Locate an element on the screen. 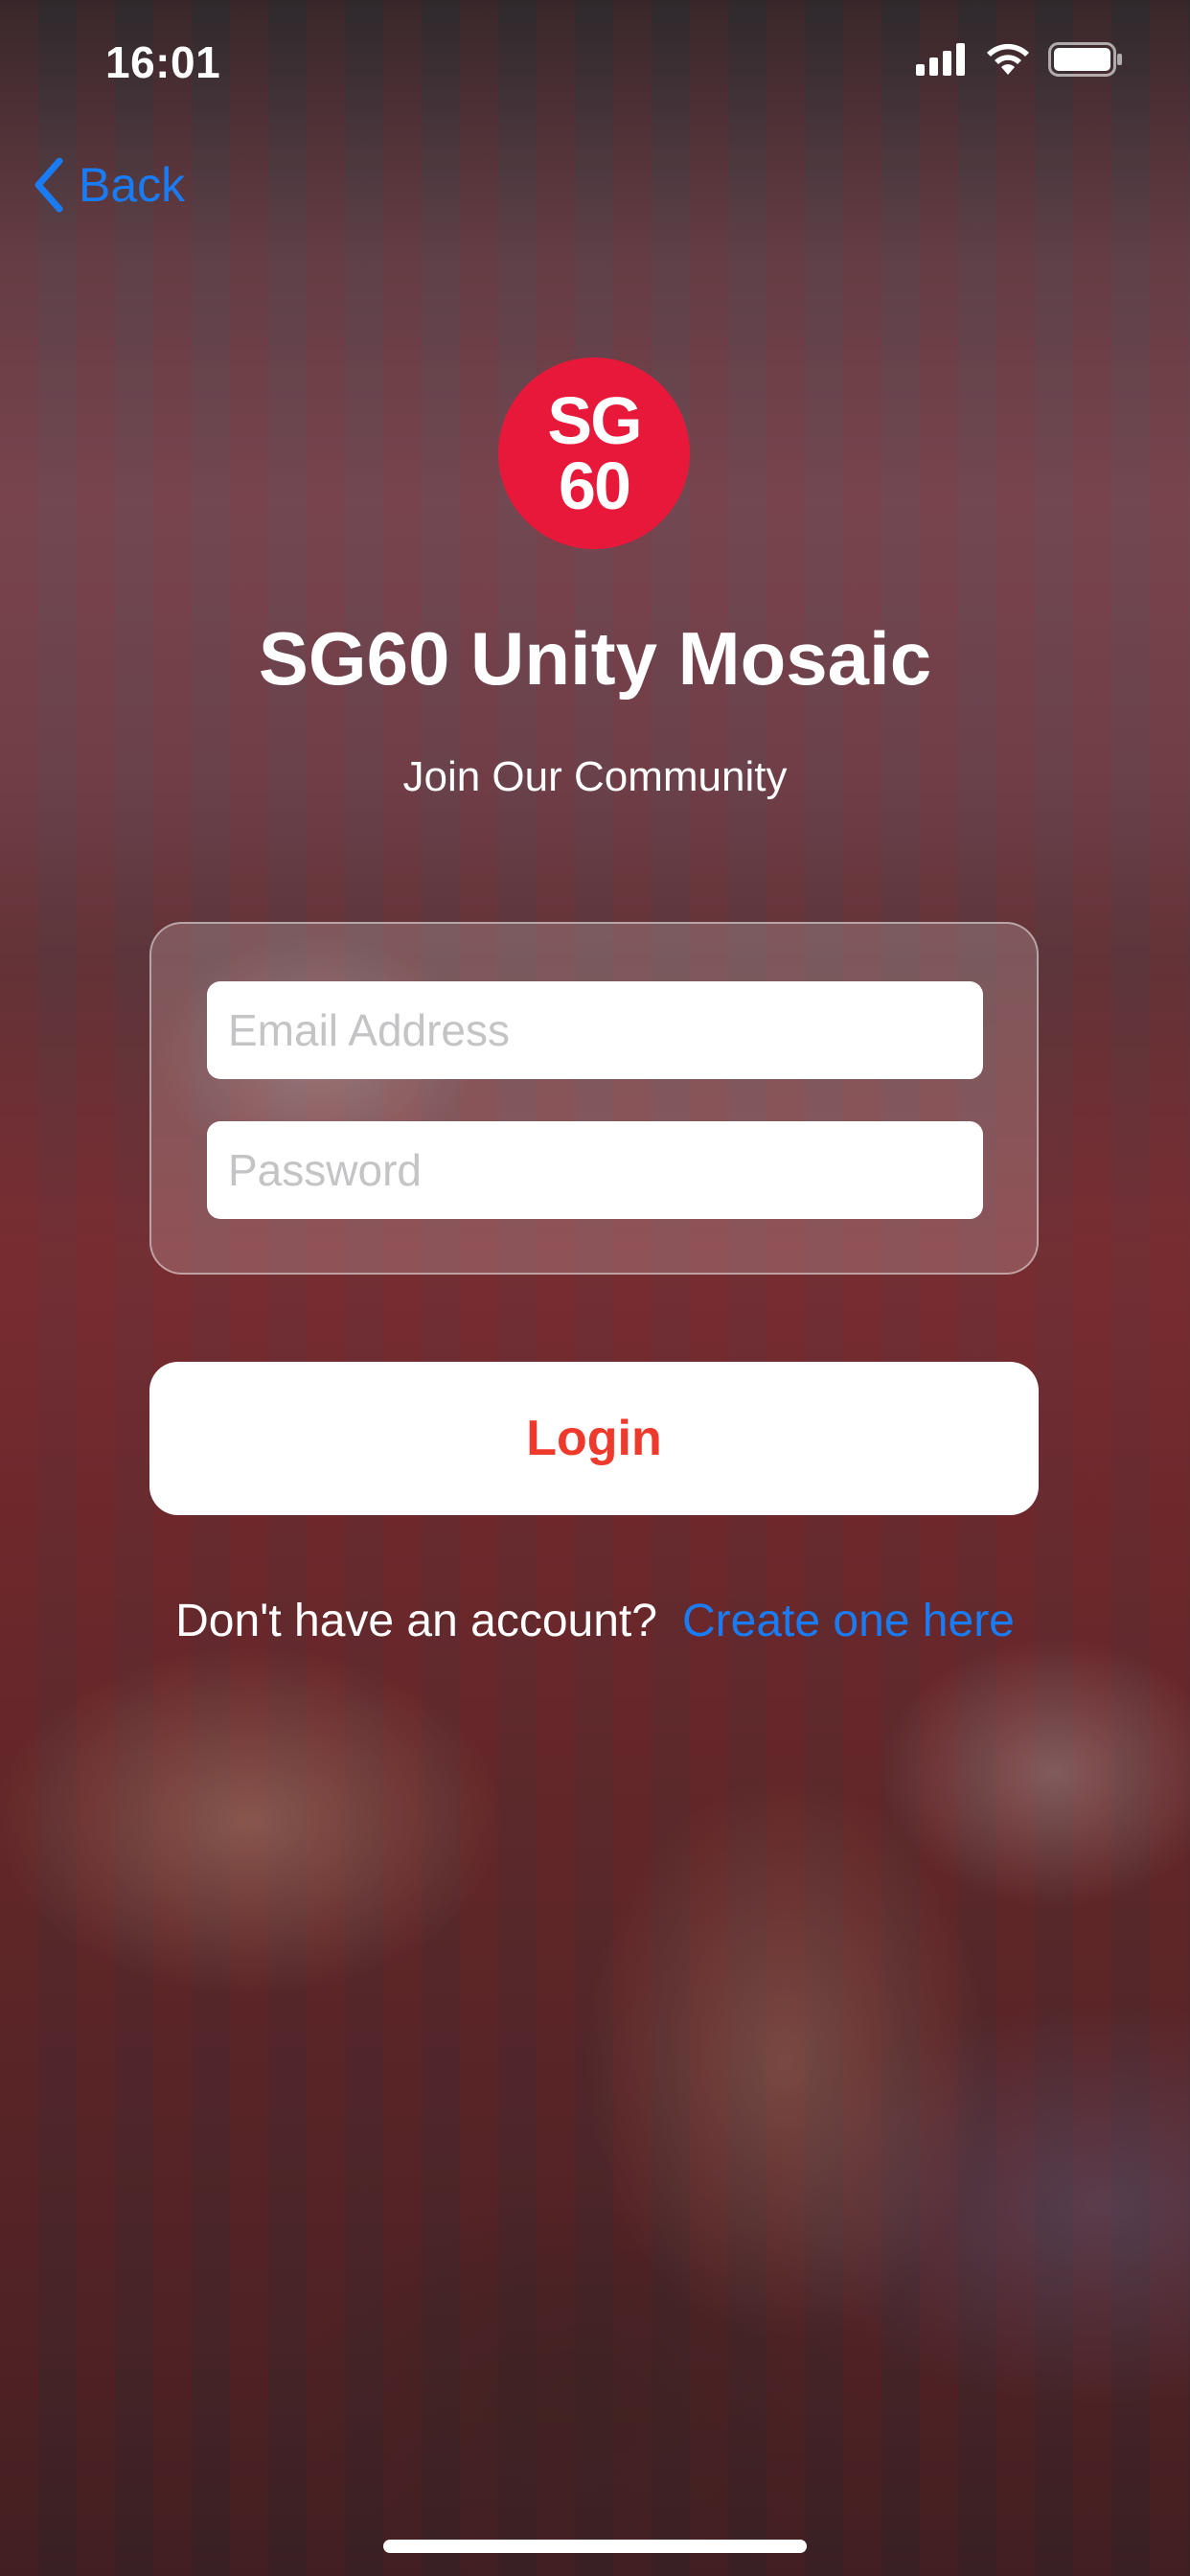 The height and width of the screenshot is (2576, 1190). wifi-icon is located at coordinates (1008, 59).